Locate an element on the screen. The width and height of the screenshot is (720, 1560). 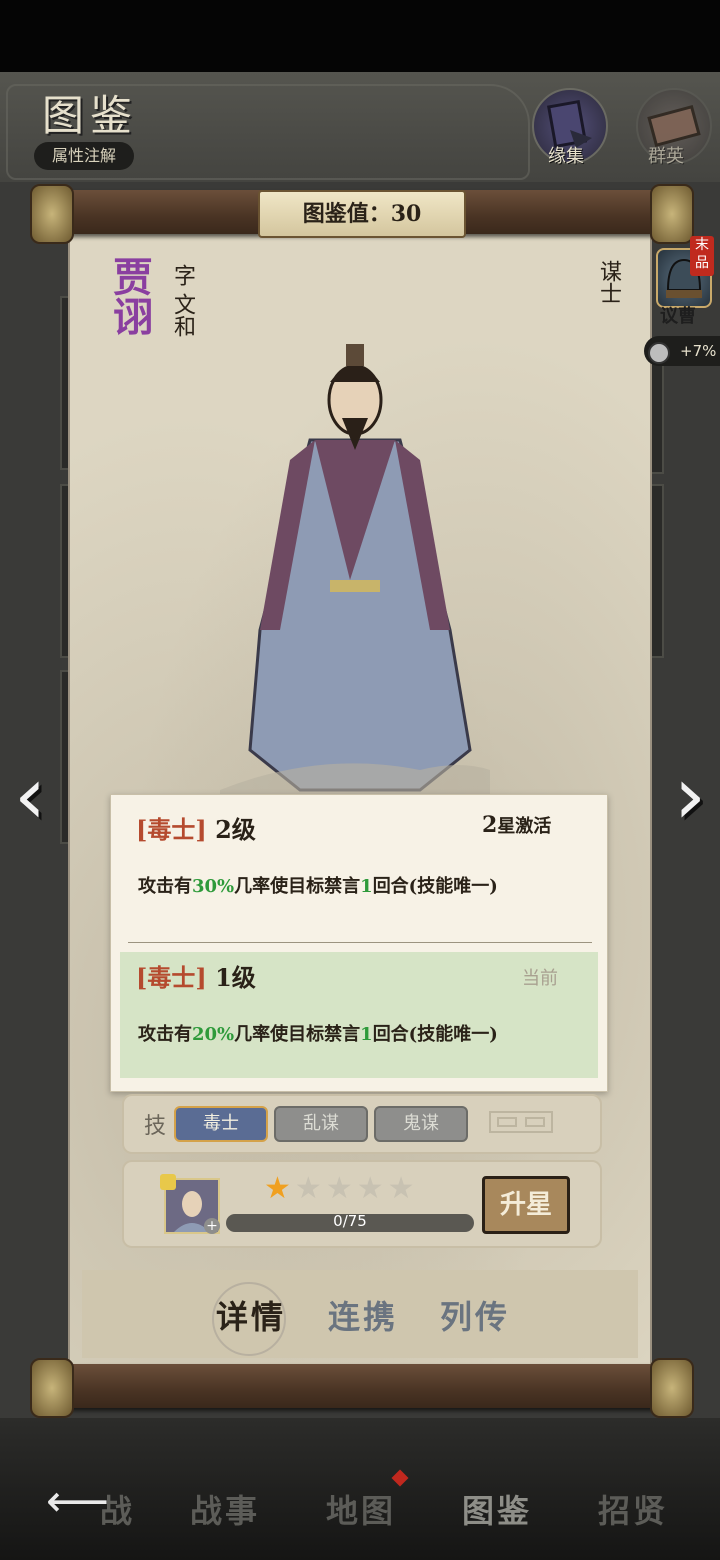
skill-tabs-label: 技 is located at coordinates (155, 1126).